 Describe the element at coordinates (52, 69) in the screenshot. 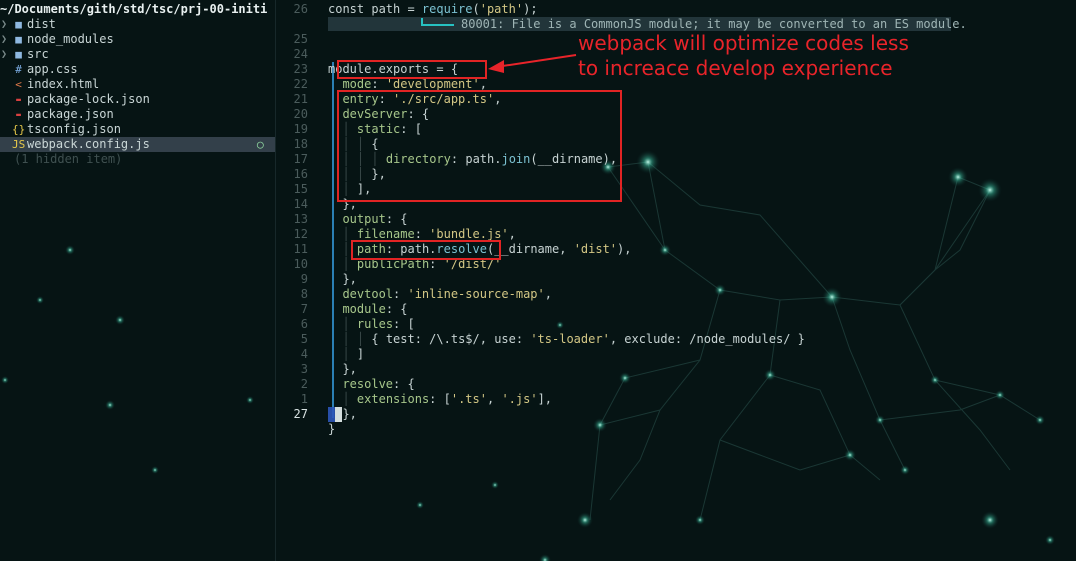

I see `file-label: app.css` at that location.